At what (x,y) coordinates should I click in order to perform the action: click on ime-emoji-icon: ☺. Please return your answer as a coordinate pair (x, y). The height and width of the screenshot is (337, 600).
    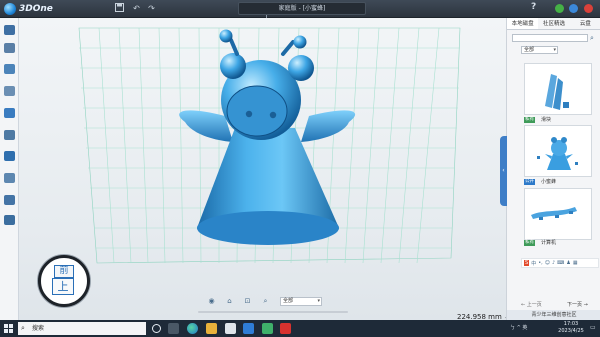
    Looking at the image, I should click on (547, 263).